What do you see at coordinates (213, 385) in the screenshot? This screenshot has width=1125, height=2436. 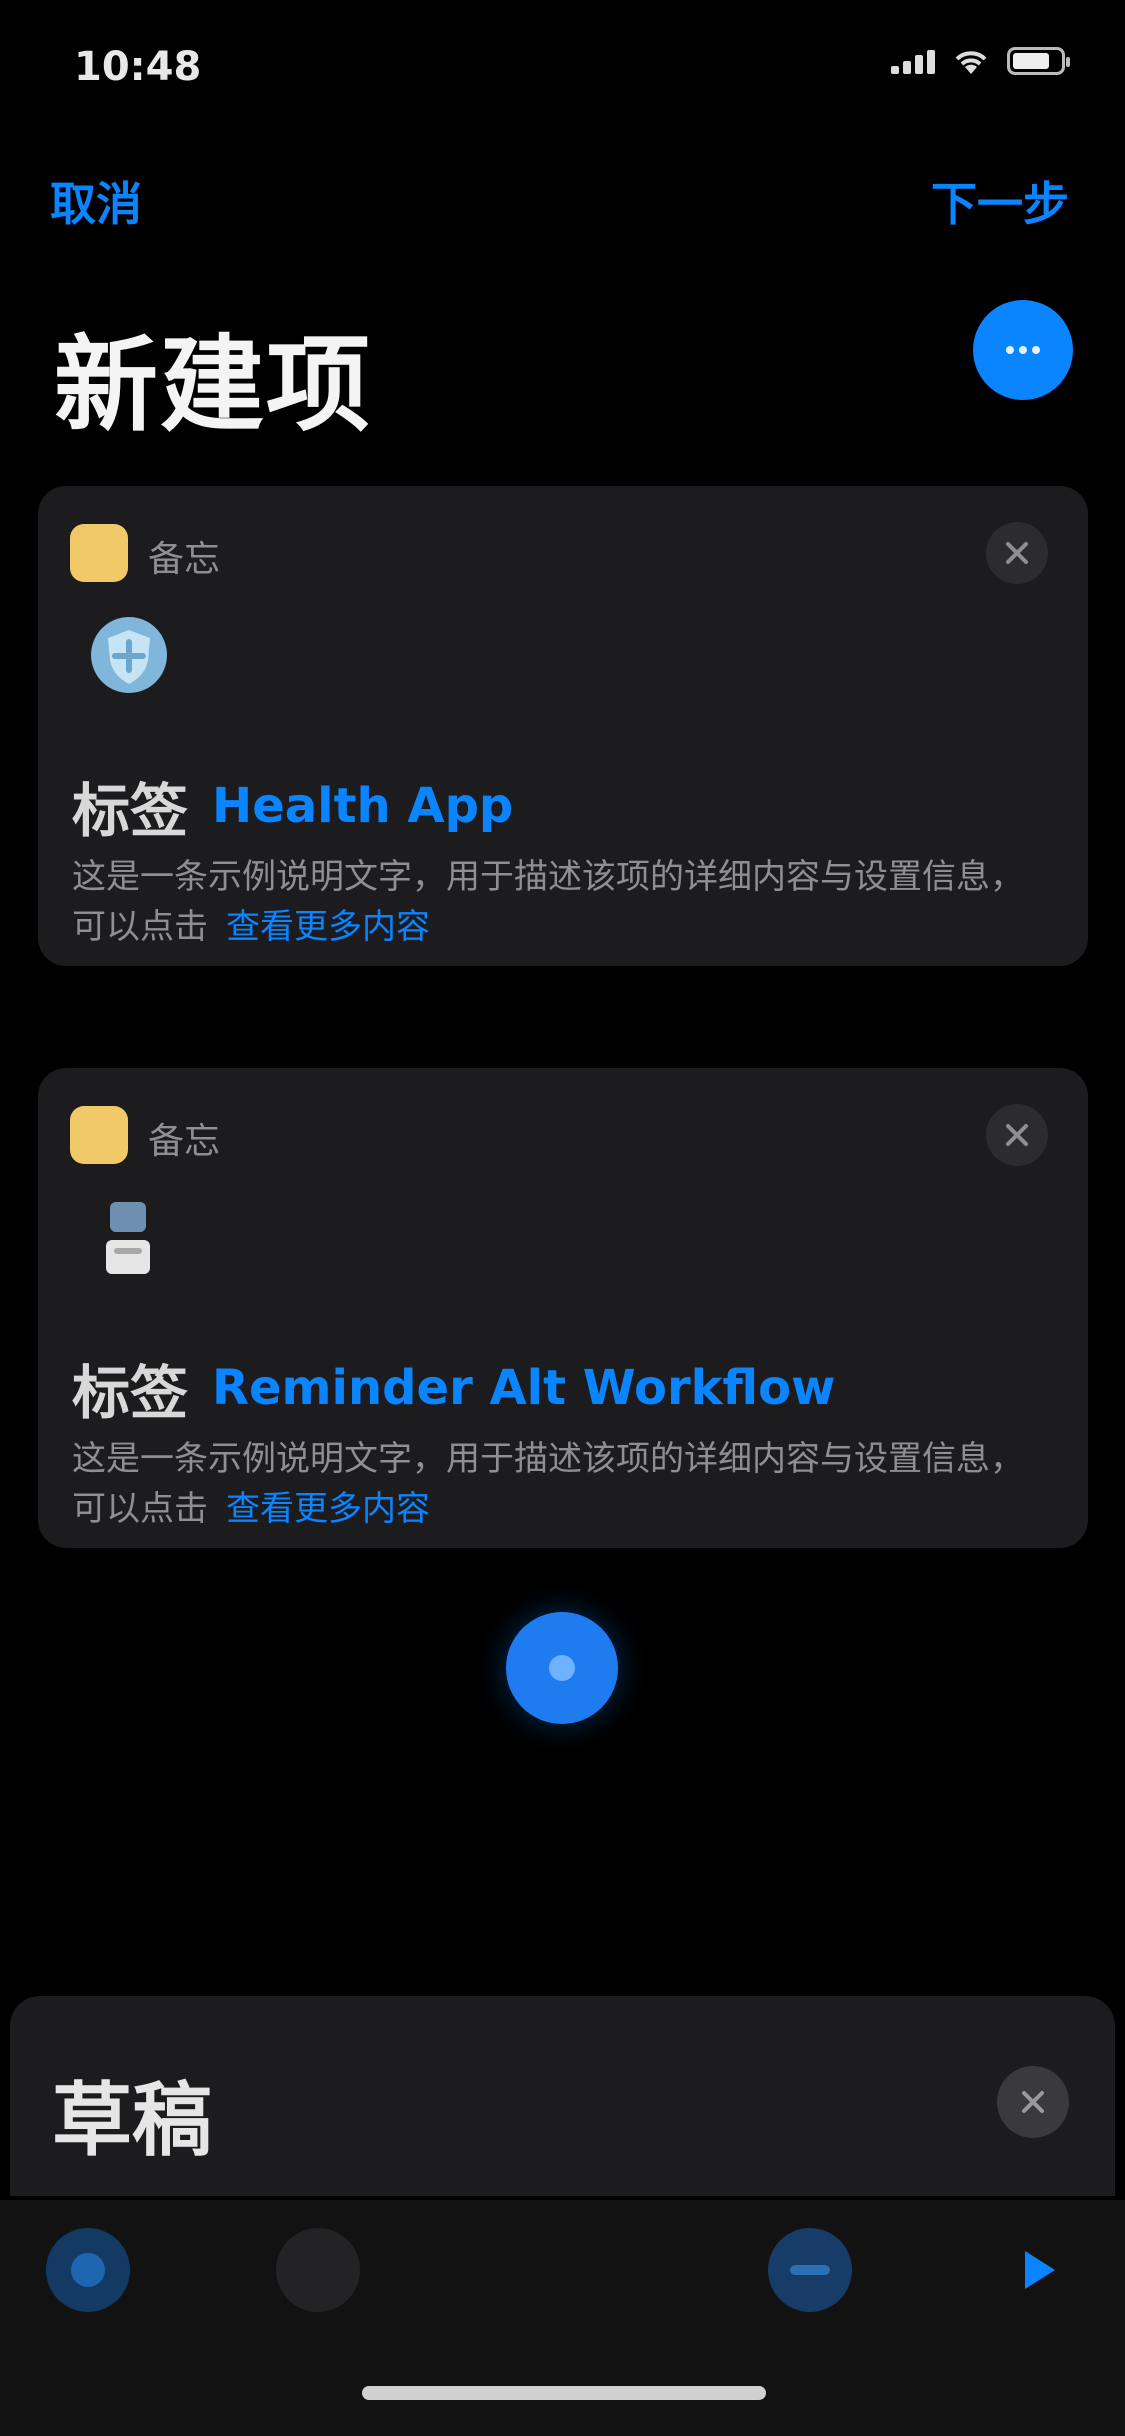 I see `page-title: 新建项` at bounding box center [213, 385].